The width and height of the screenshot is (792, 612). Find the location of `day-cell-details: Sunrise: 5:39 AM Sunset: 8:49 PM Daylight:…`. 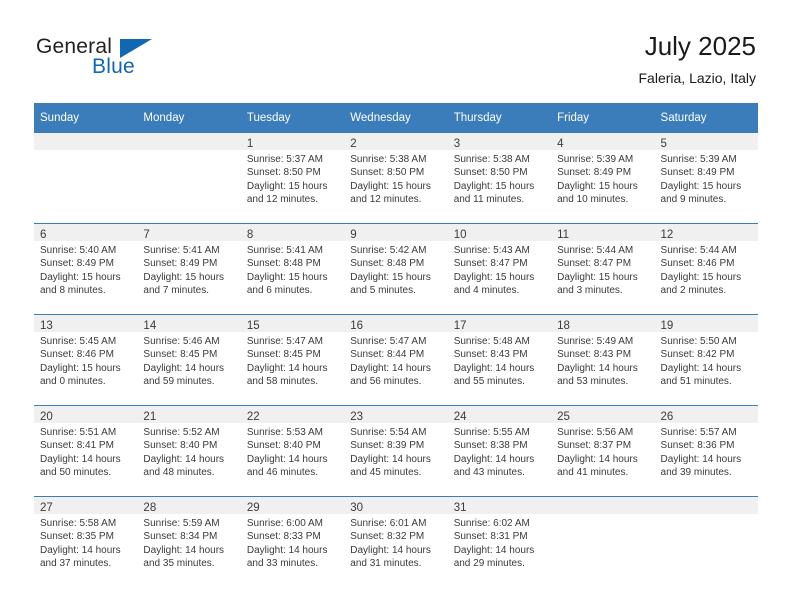

day-cell-details: Sunrise: 5:39 AM Sunset: 8:49 PM Daylight:… is located at coordinates (602, 178).